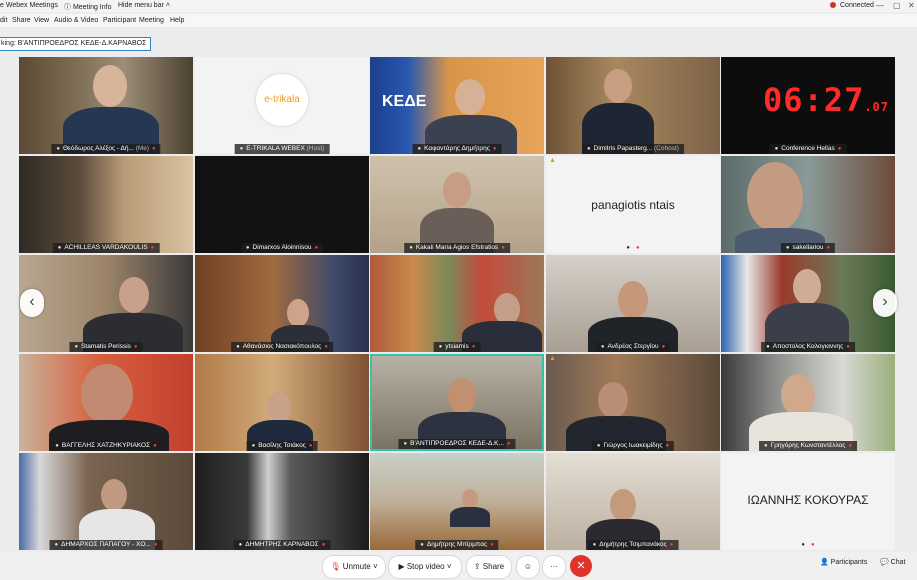  What do you see at coordinates (814, 100) in the screenshot?
I see `clock-main: 06:27` at bounding box center [814, 100].